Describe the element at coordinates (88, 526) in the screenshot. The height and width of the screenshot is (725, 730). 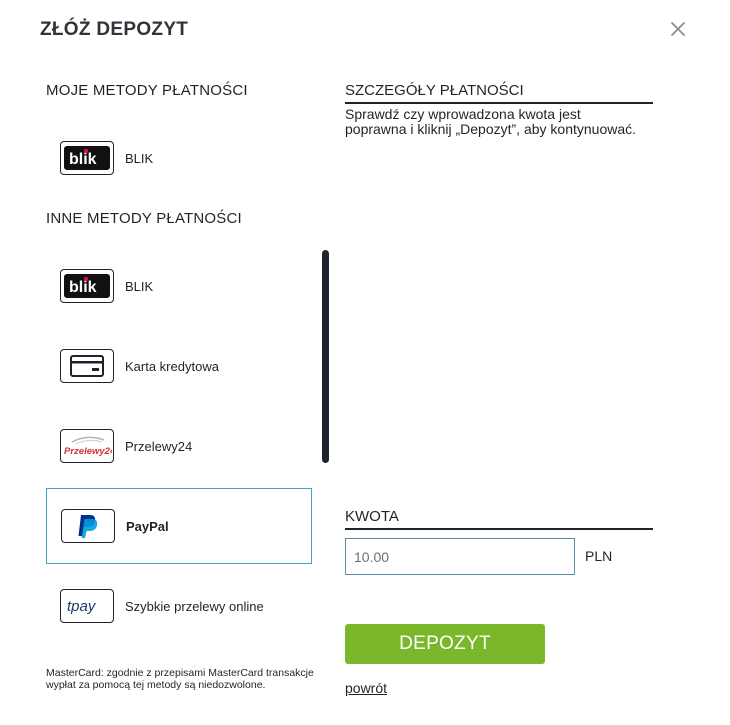
I see `paypal-logo` at that location.